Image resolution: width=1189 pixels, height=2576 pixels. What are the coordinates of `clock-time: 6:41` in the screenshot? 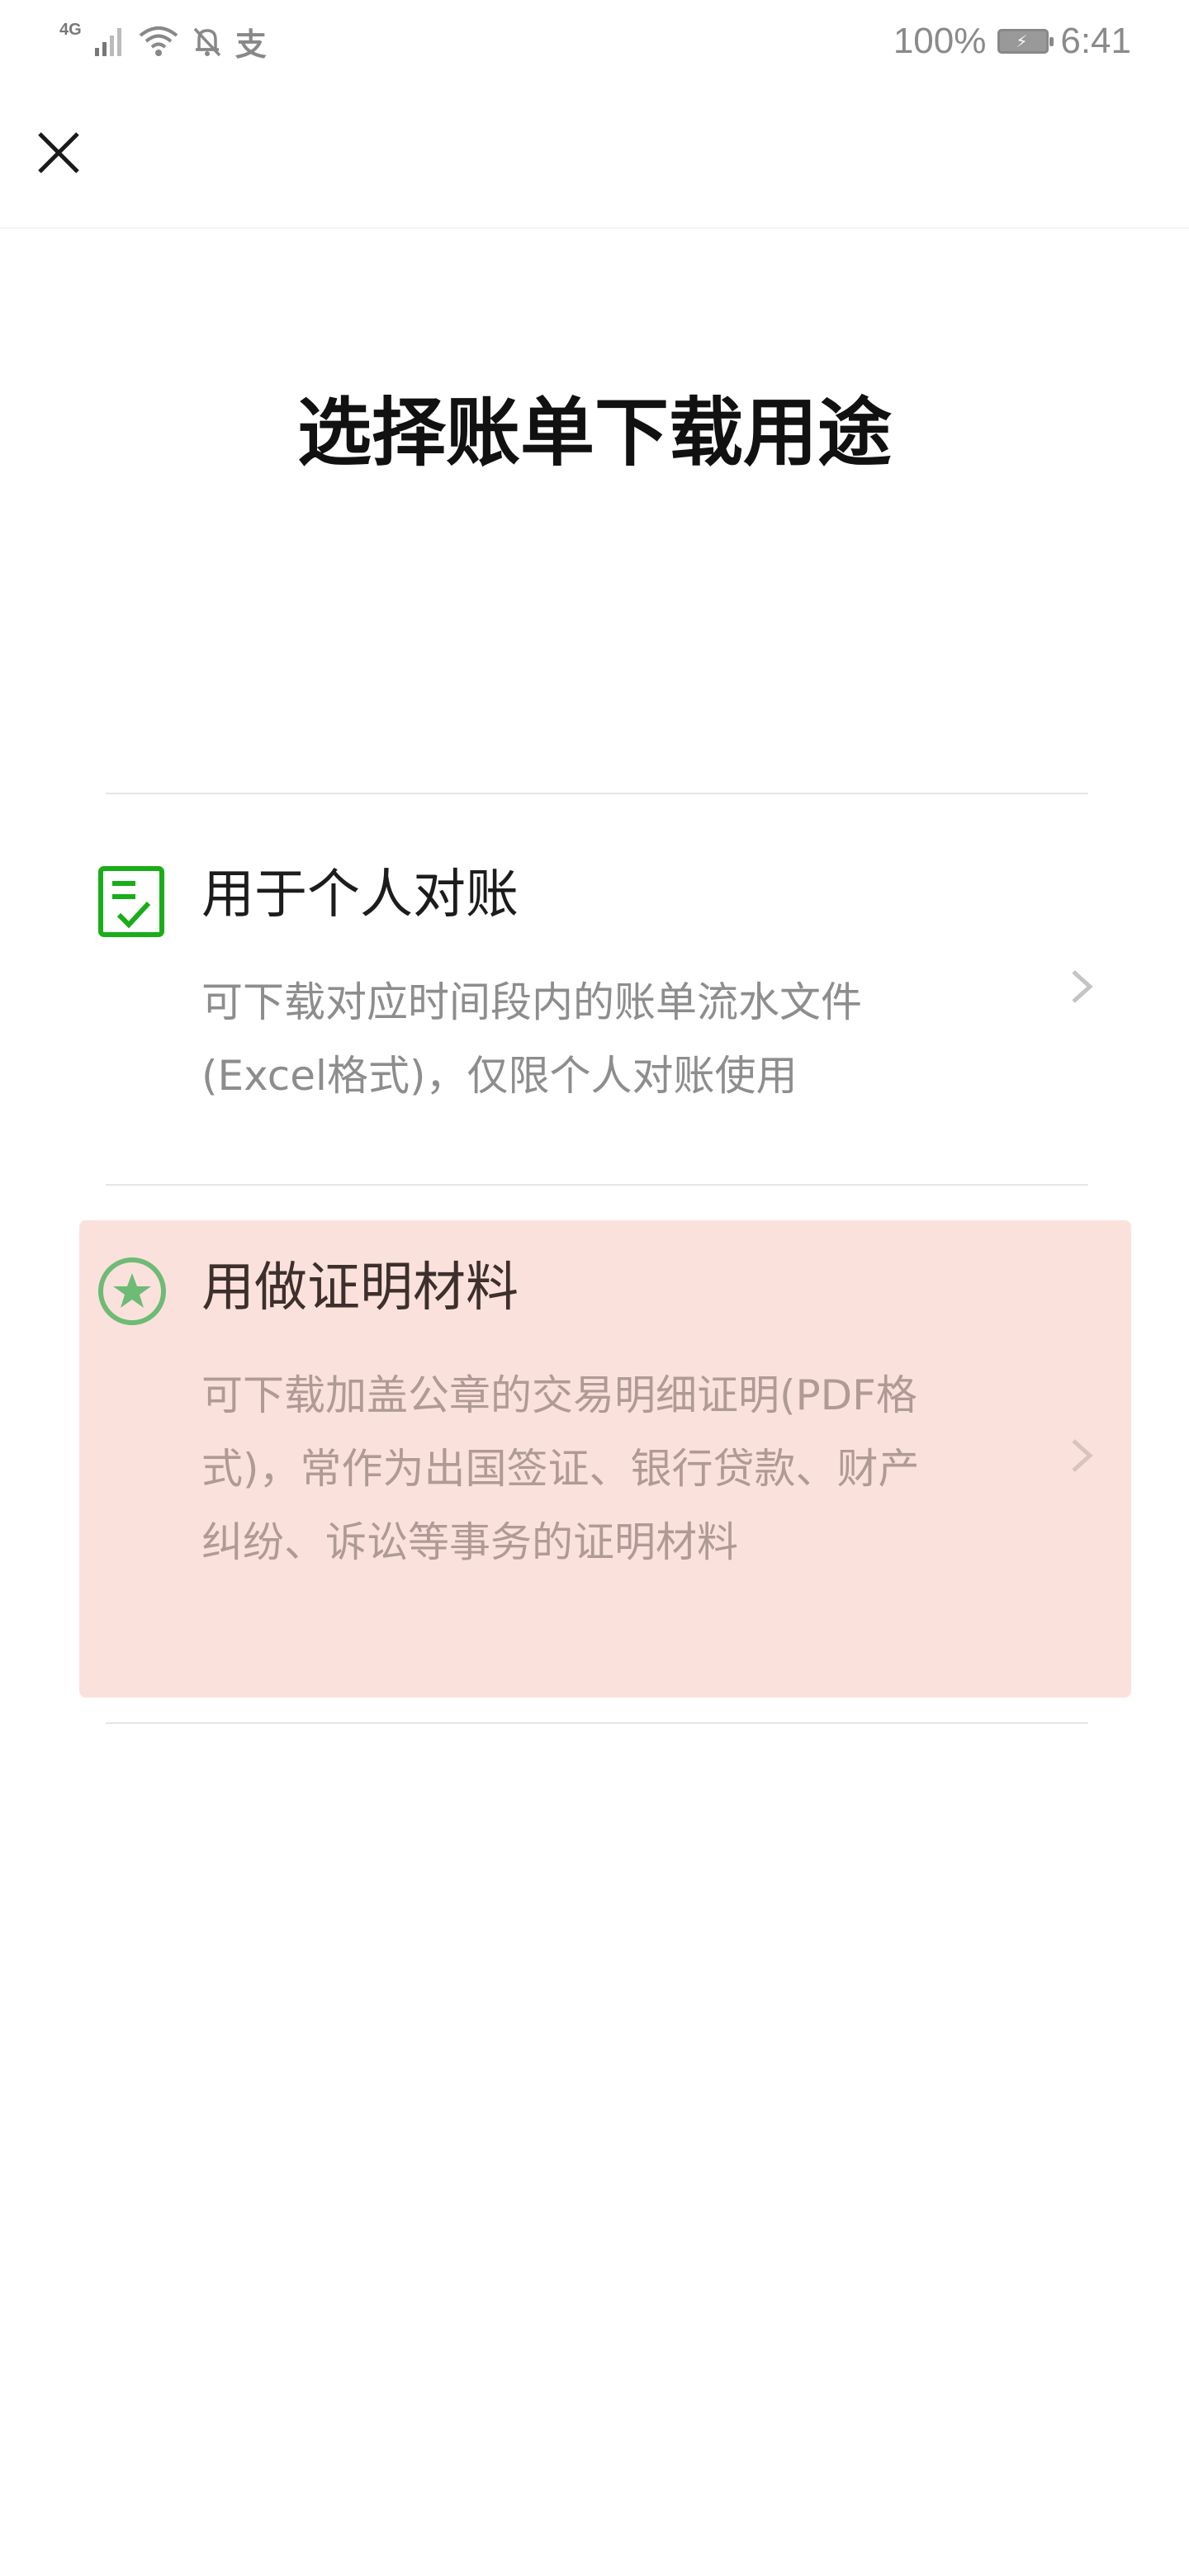 It's located at (1095, 41).